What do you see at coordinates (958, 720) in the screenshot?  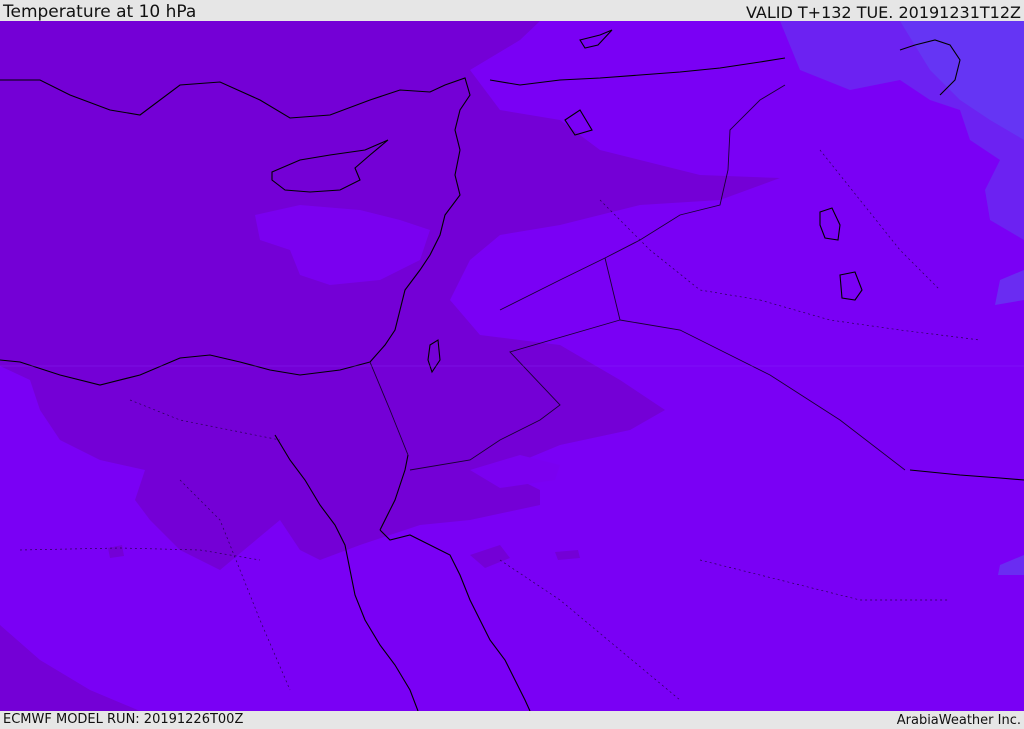 I see `credit-label: ArabiaWeather Inc.` at bounding box center [958, 720].